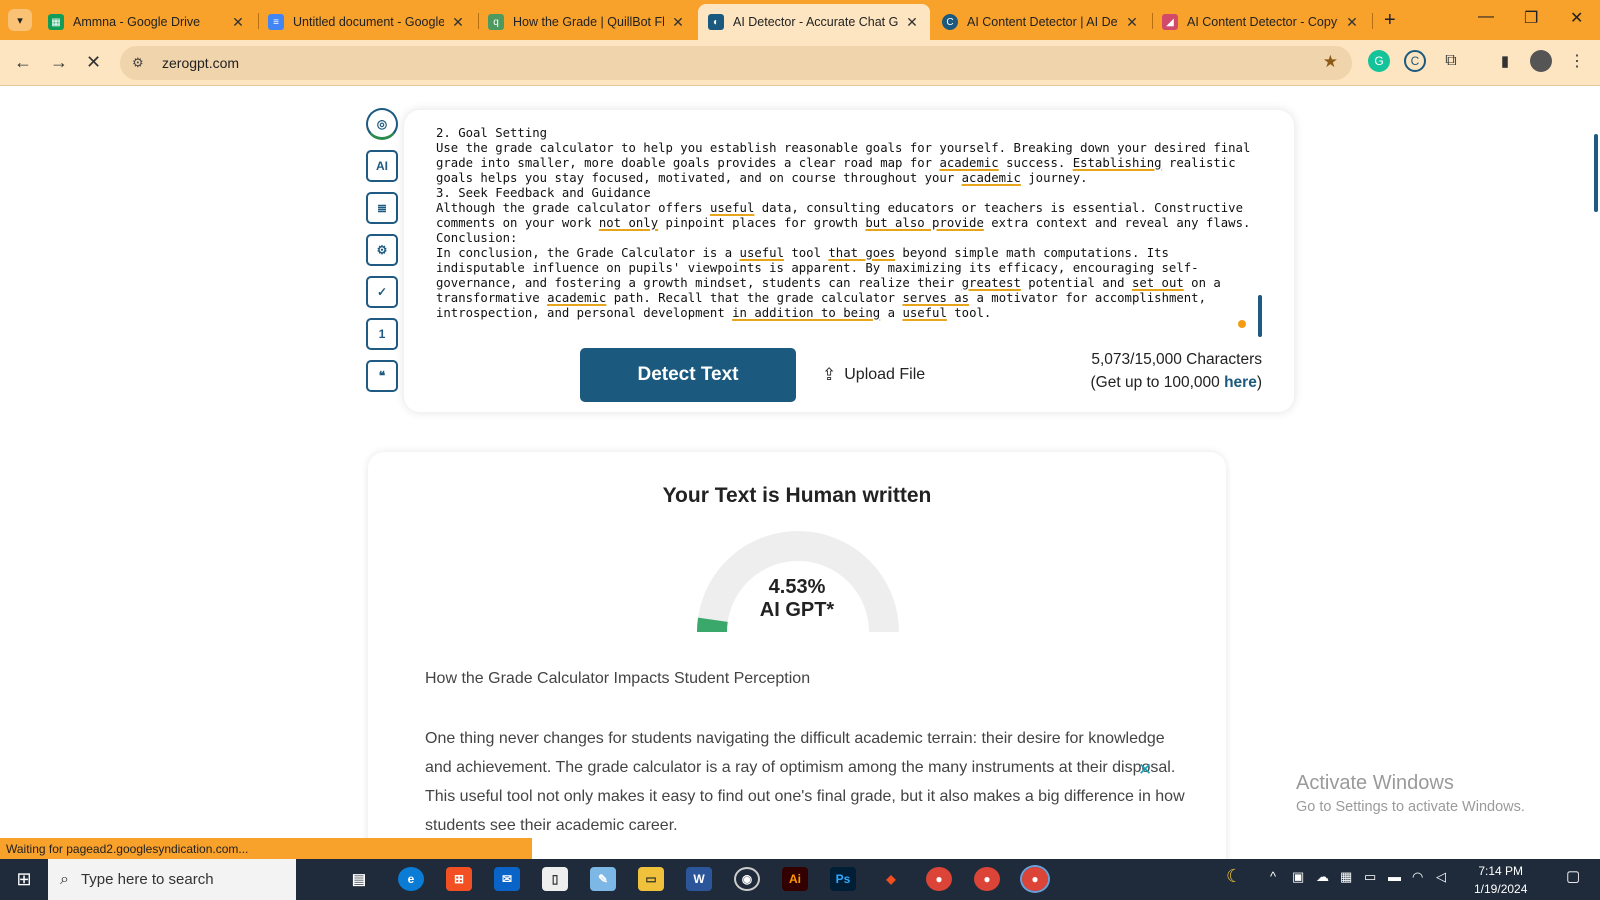 The width and height of the screenshot is (1600, 900). What do you see at coordinates (1242, 324) in the screenshot?
I see `grammarly-indicator` at bounding box center [1242, 324].